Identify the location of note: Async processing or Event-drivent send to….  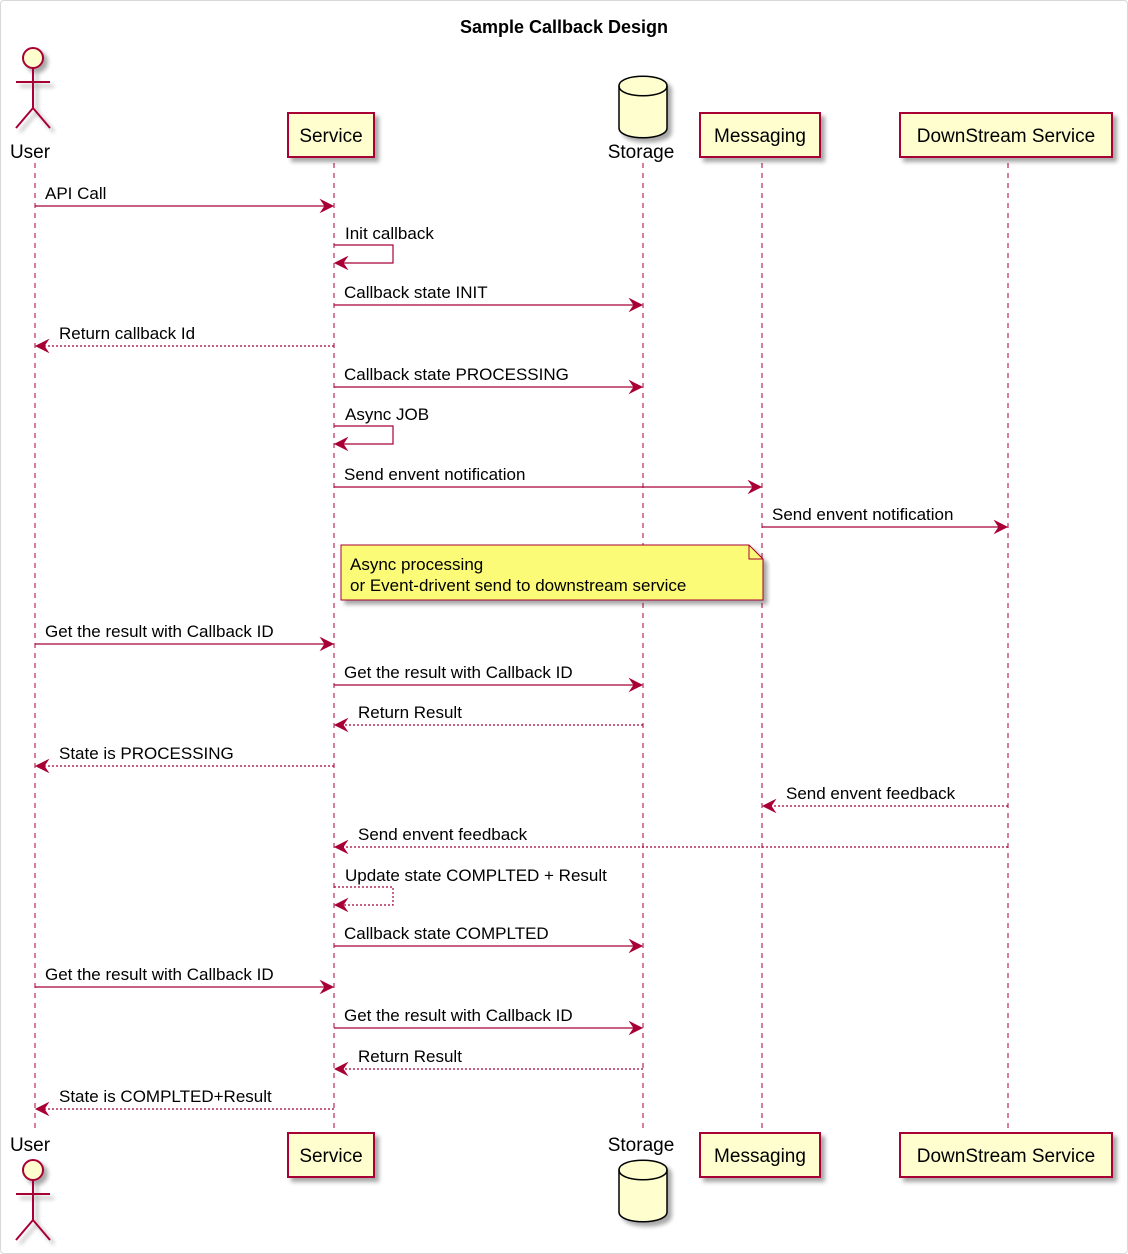
(552, 572).